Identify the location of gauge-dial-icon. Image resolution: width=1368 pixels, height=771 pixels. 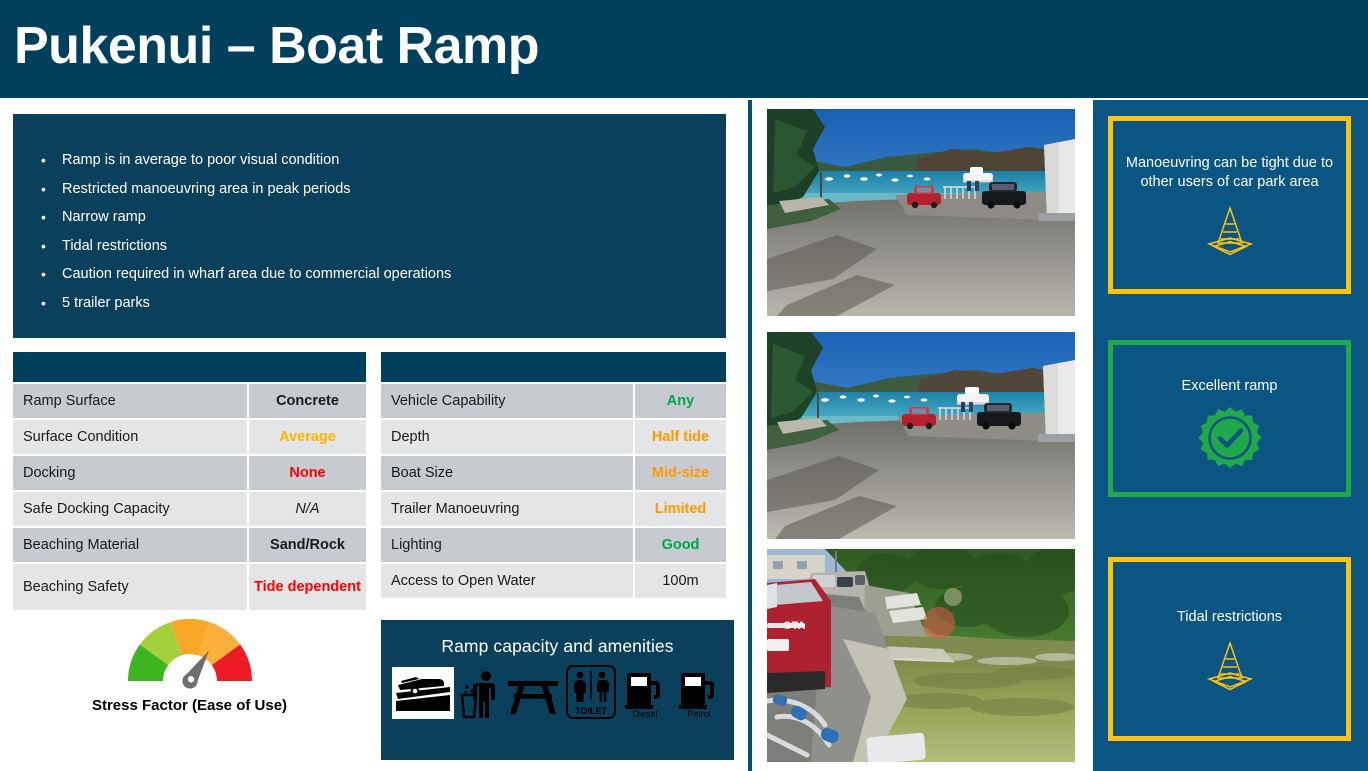
(189, 653).